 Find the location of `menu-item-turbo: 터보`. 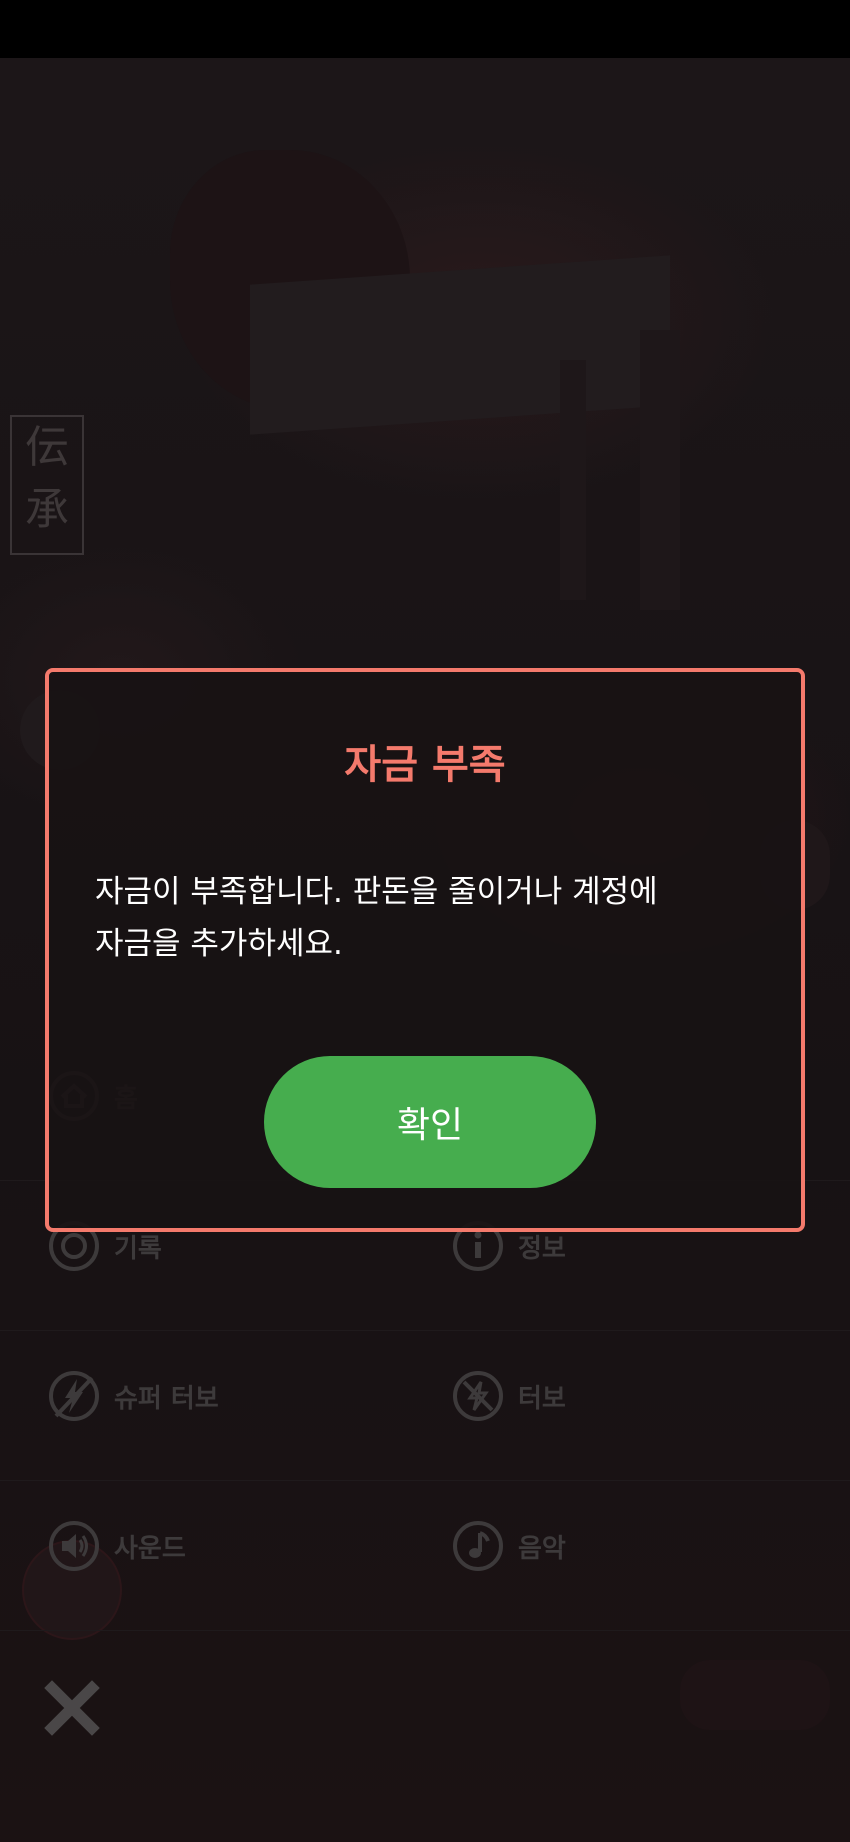

menu-item-turbo: 터보 is located at coordinates (509, 1396).